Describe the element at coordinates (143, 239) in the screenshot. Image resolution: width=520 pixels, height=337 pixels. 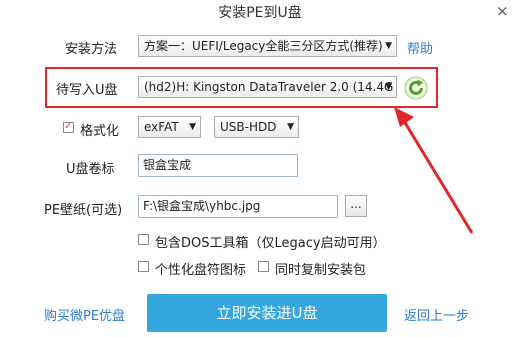
I see `dos-toolbox-checkbox` at that location.